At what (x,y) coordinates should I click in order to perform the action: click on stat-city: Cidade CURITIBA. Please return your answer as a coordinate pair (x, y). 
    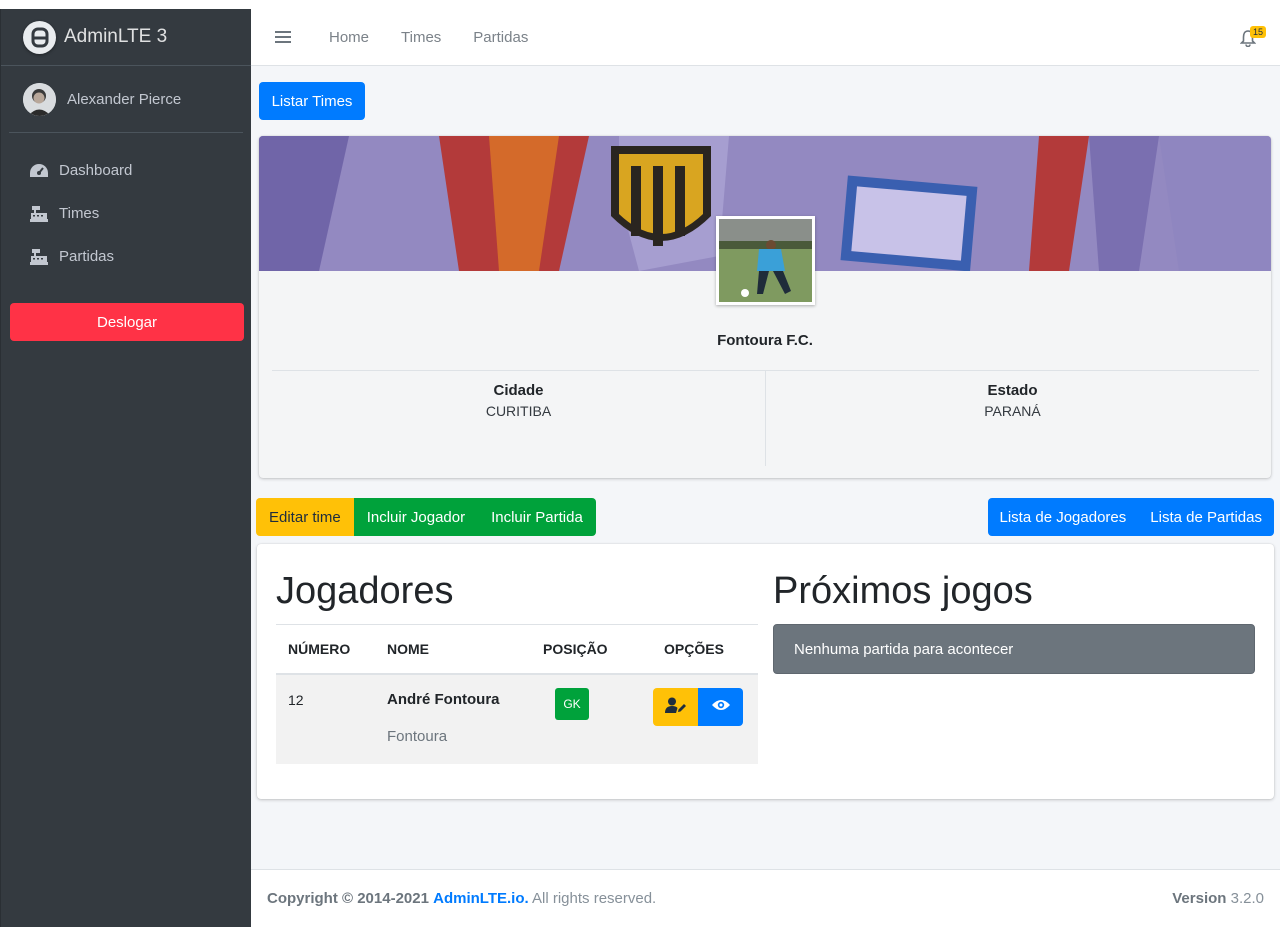
    Looking at the image, I should click on (518, 418).